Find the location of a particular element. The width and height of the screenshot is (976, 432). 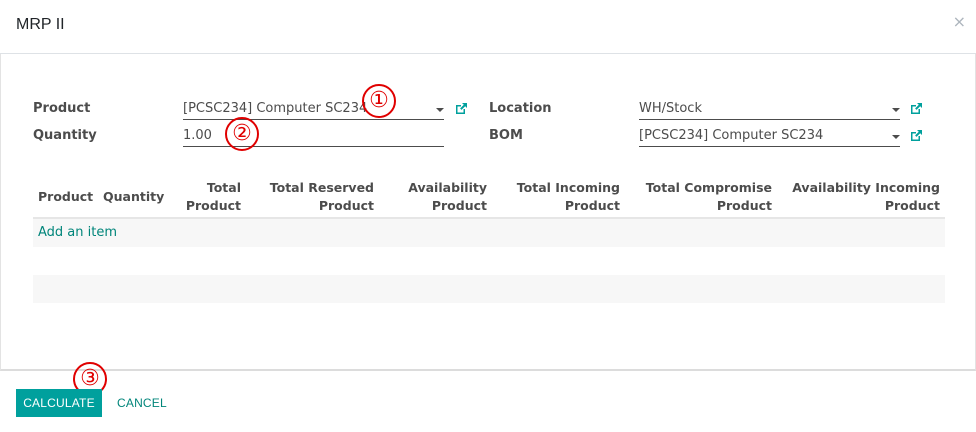

add-item-link: Add an item is located at coordinates (77, 232).